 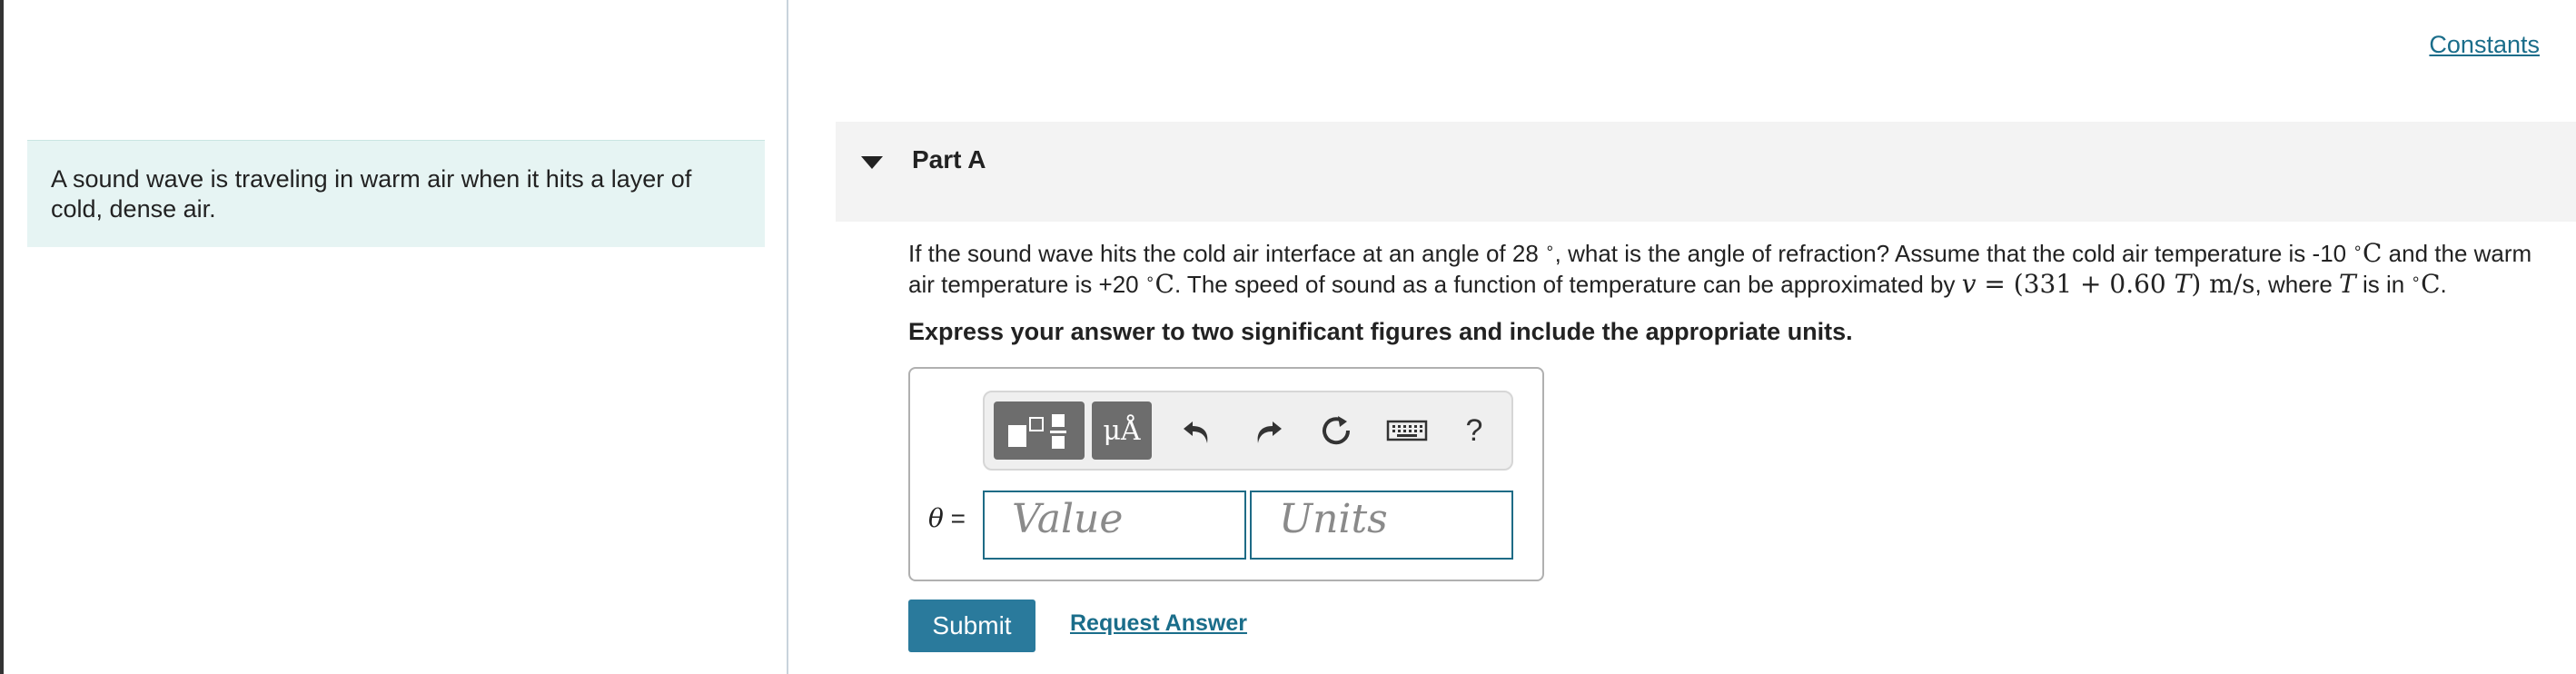 I want to click on formula-variable-v: v, so click(x=1969, y=284).